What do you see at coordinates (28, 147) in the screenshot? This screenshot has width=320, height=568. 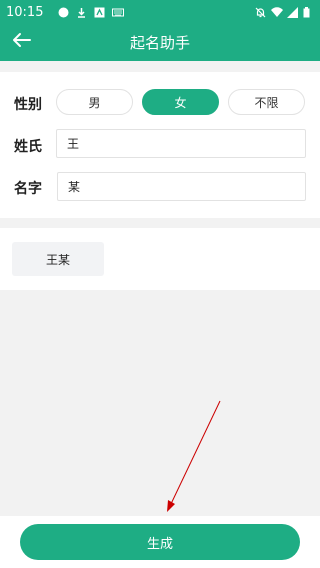 I see `surname-label: 姓氏` at bounding box center [28, 147].